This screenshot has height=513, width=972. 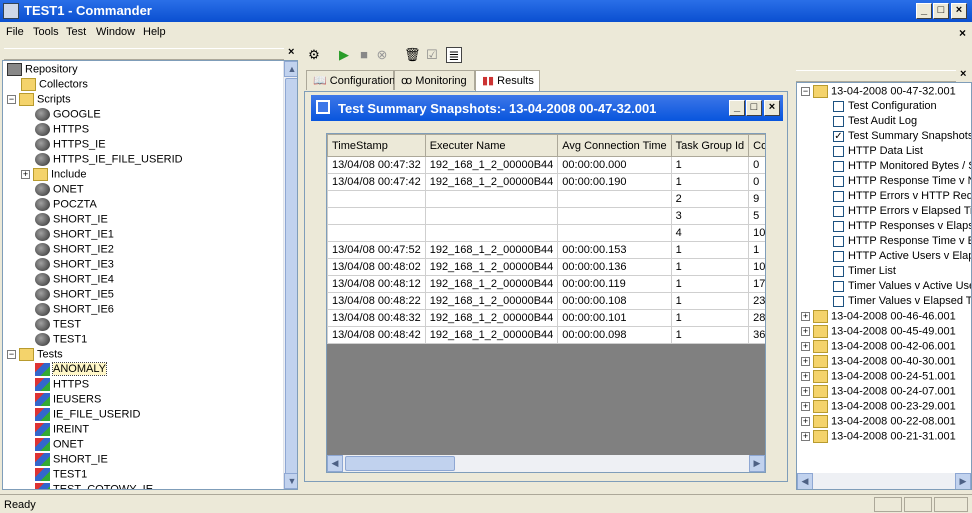 What do you see at coordinates (614, 145) in the screenshot?
I see `column-header: Avg Connection Time` at bounding box center [614, 145].